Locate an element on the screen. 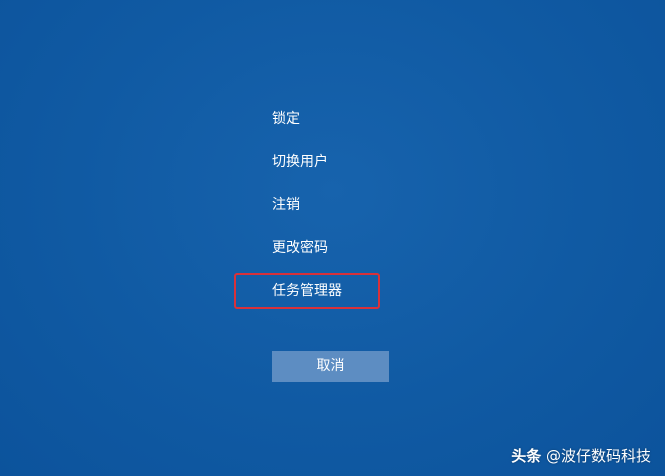 The width and height of the screenshot is (665, 476). cancel-button: 取消 is located at coordinates (330, 366).